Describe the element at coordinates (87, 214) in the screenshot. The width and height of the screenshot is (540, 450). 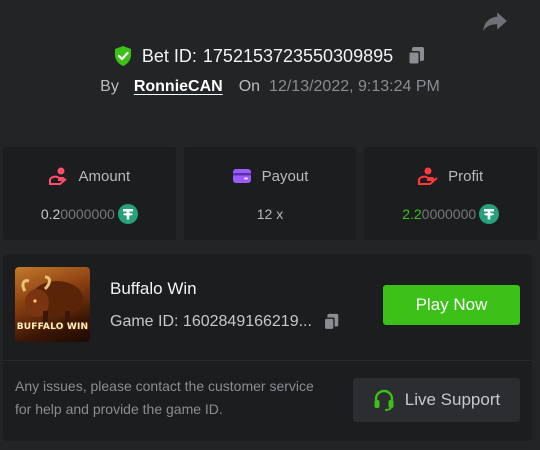
I see `amount-value-dim: 0000000` at that location.